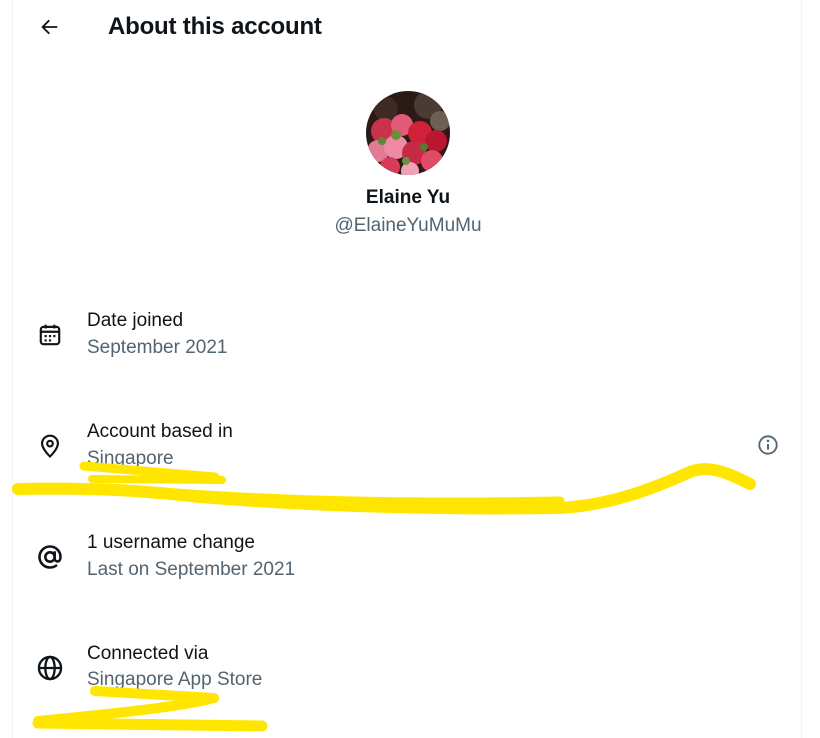 Image resolution: width=820 pixels, height=738 pixels. What do you see at coordinates (50, 668) in the screenshot?
I see `globe-icon` at bounding box center [50, 668].